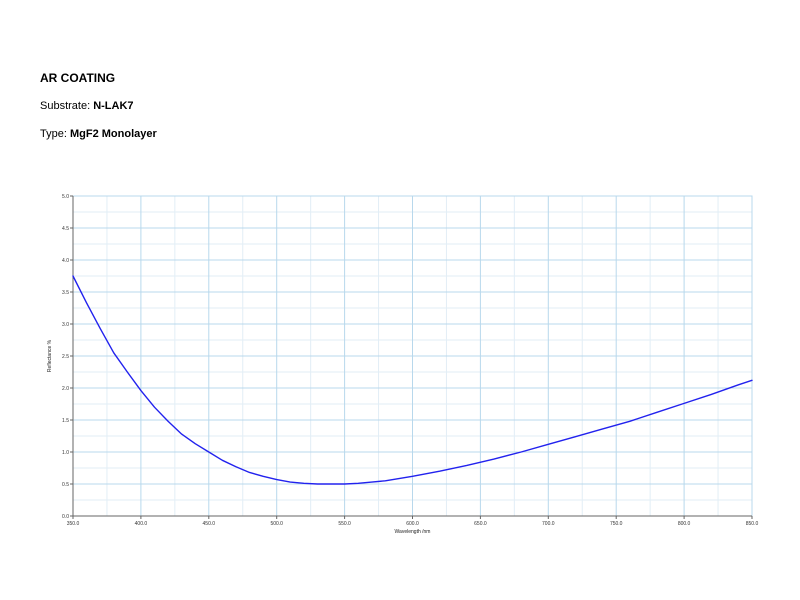 Image resolution: width=800 pixels, height=600 pixels. I want to click on x-tick-label: 700.0, so click(548, 524).